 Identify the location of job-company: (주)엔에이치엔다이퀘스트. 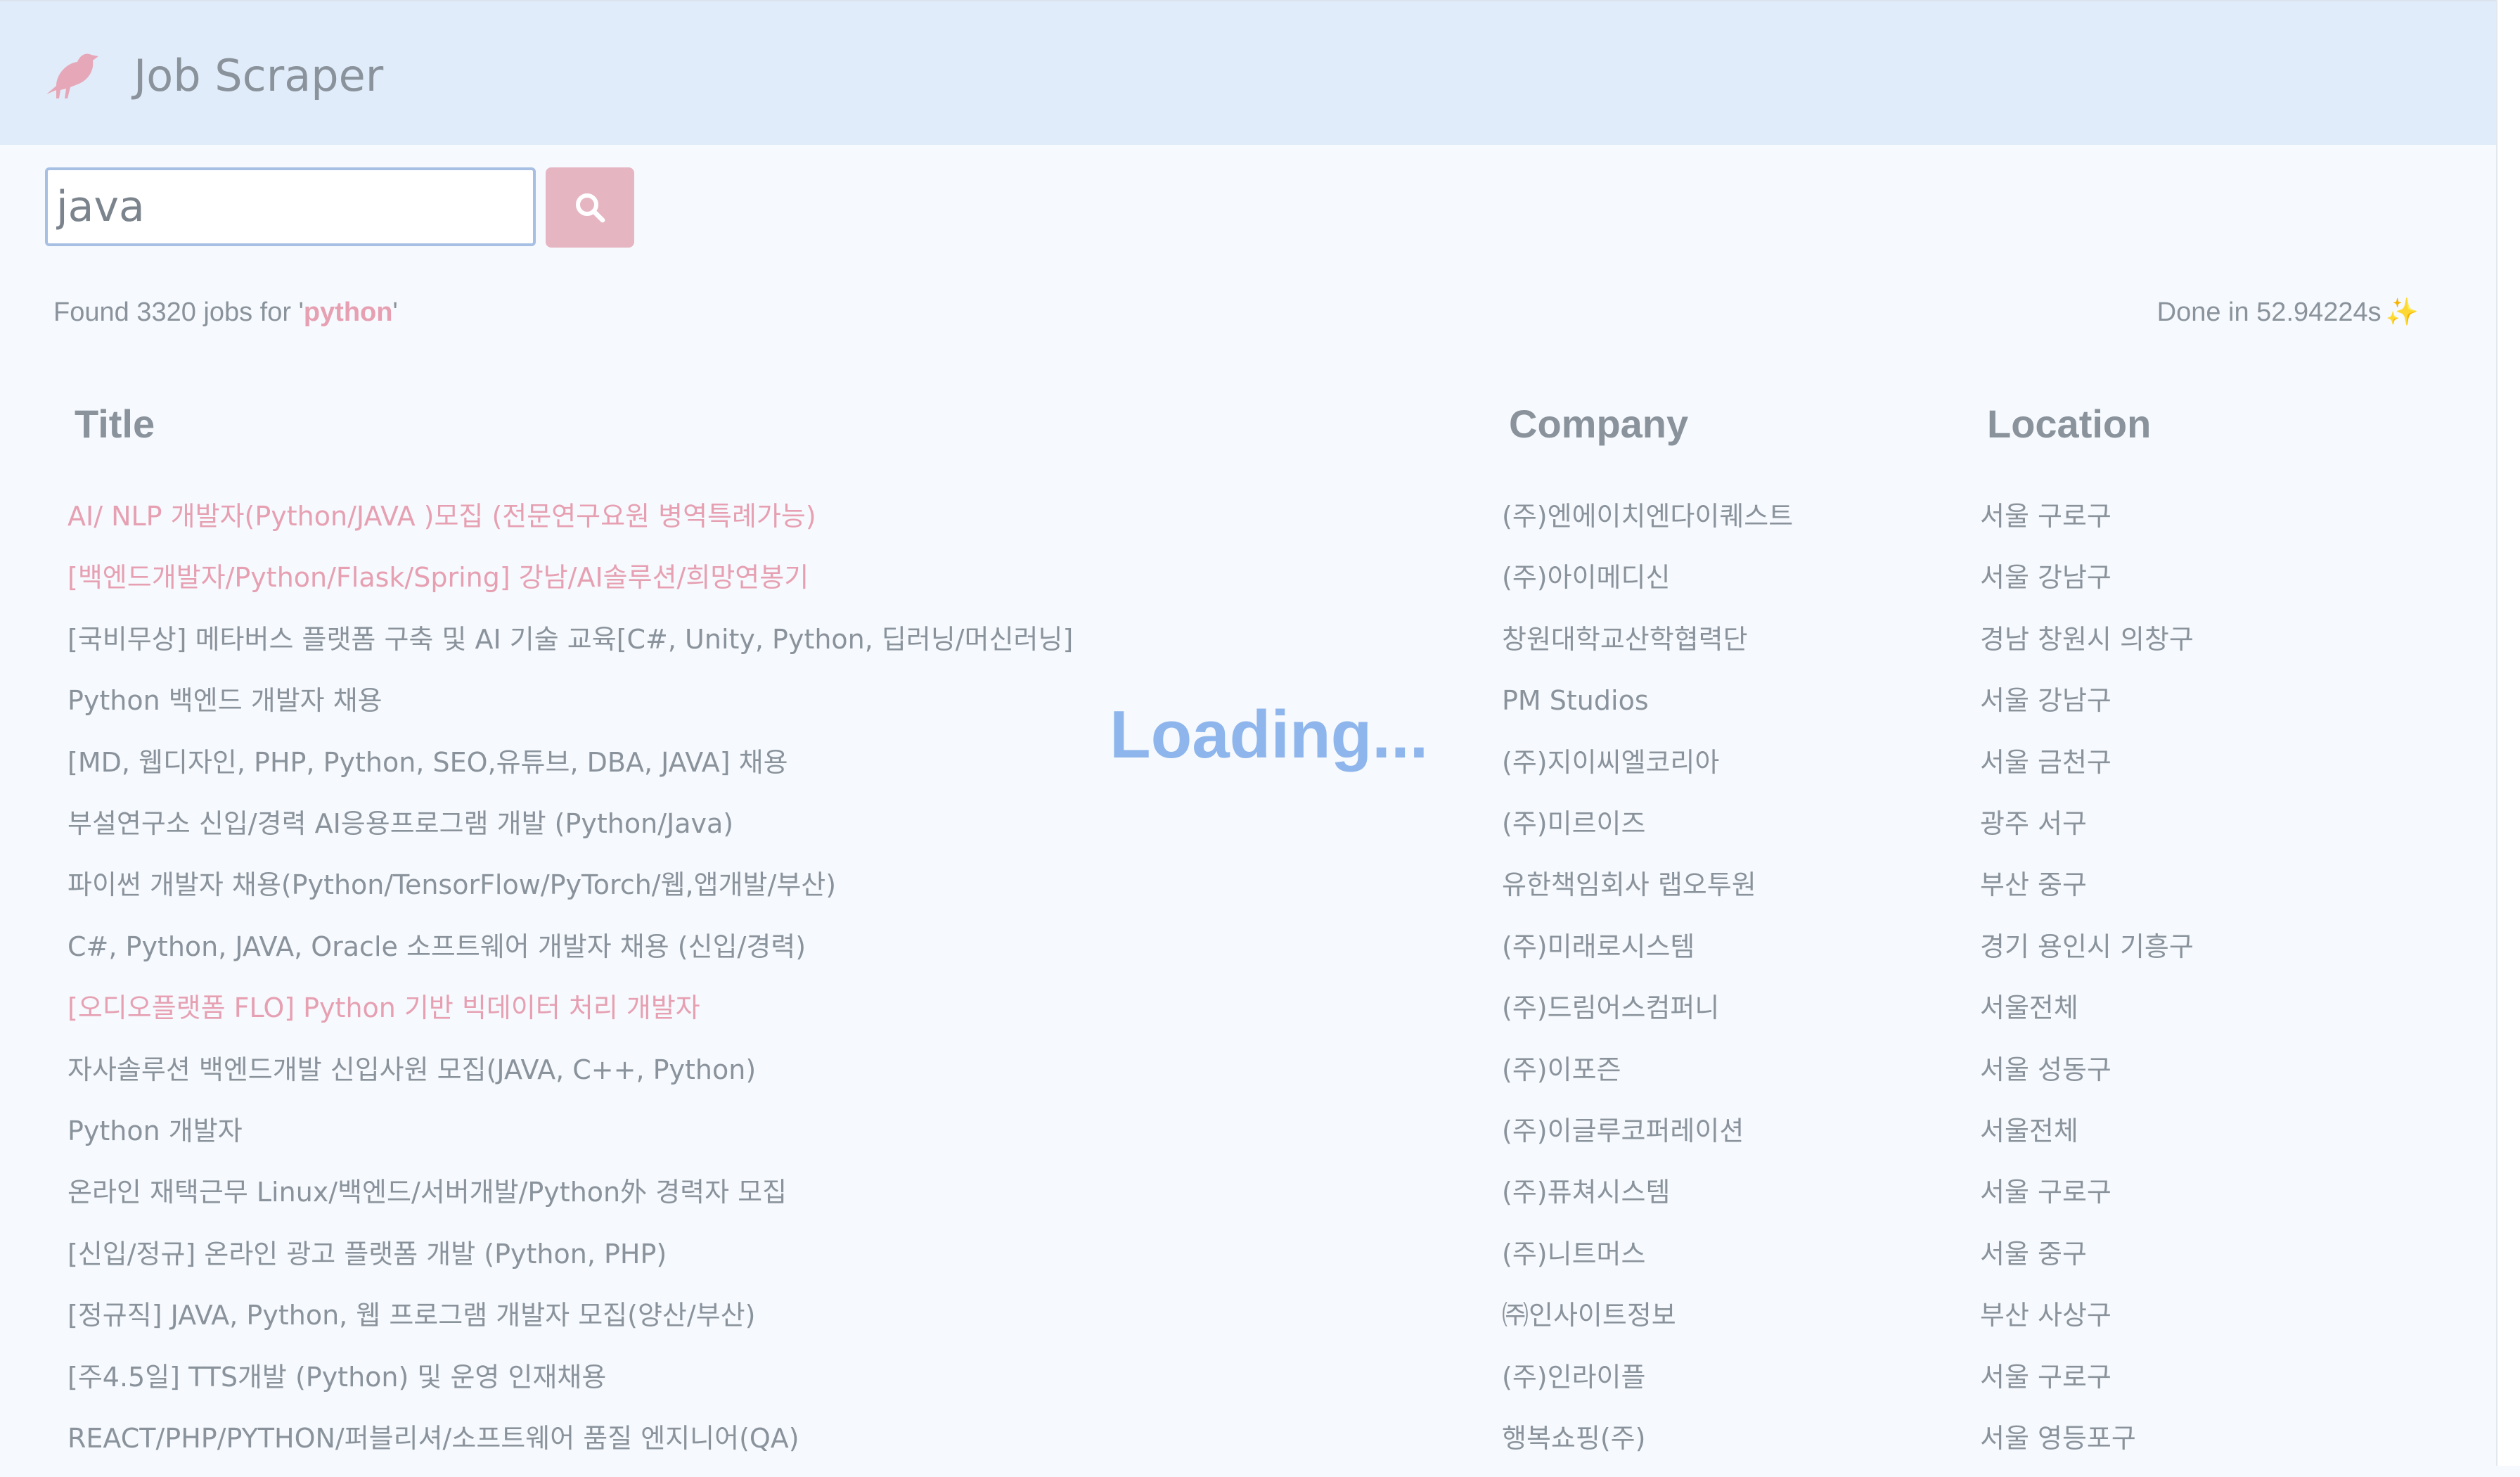
(1648, 516).